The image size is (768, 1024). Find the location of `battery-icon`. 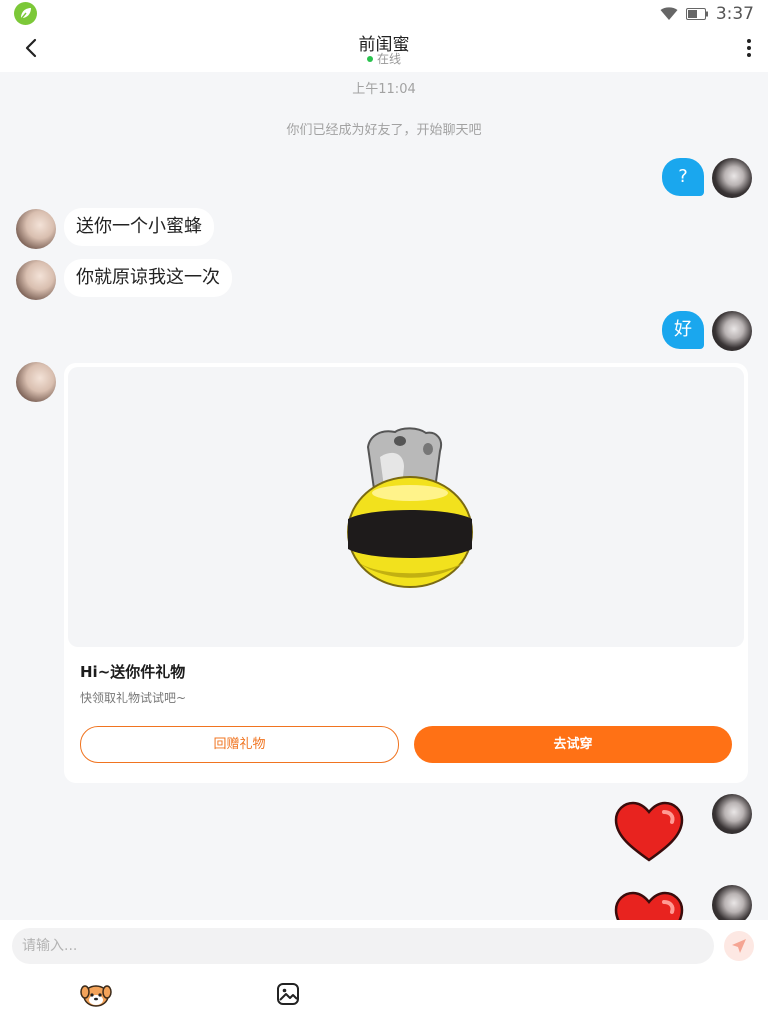

battery-icon is located at coordinates (696, 14).